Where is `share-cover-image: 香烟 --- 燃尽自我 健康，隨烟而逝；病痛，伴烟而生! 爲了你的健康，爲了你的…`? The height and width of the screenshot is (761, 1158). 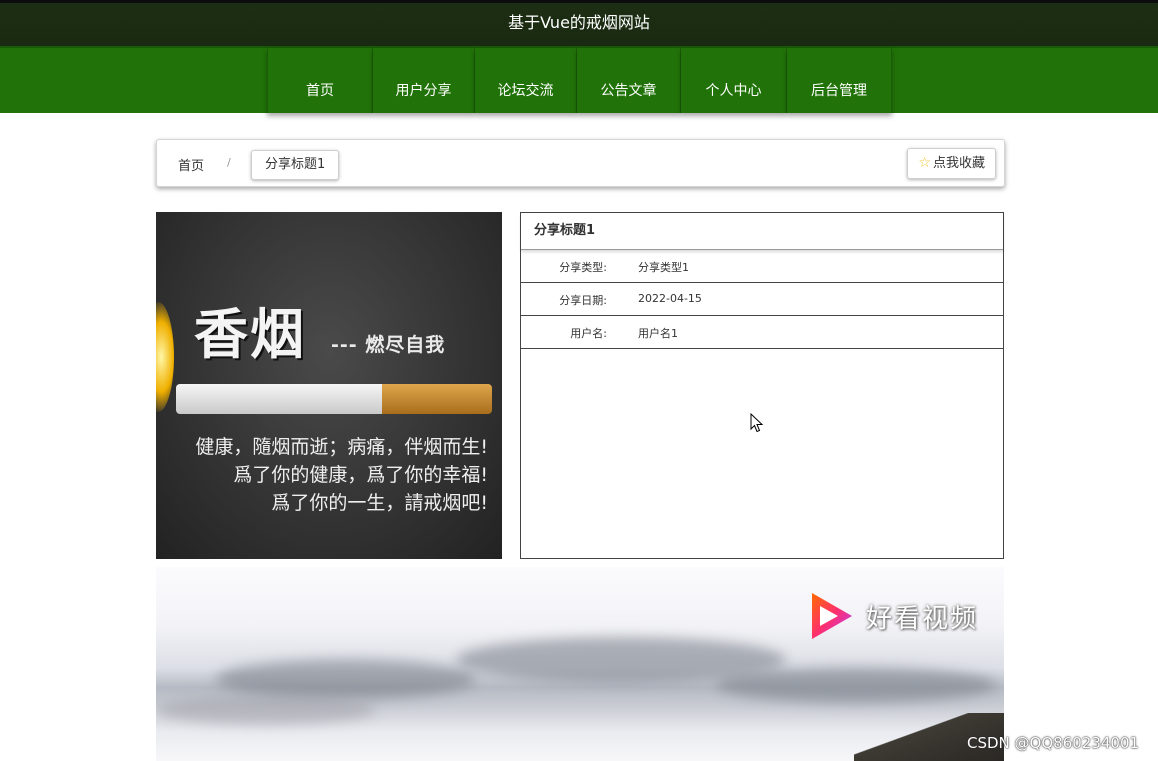
share-cover-image: 香烟 --- 燃尽自我 健康，隨烟而逝；病痛，伴烟而生! 爲了你的健康，爲了你的… is located at coordinates (329, 385).